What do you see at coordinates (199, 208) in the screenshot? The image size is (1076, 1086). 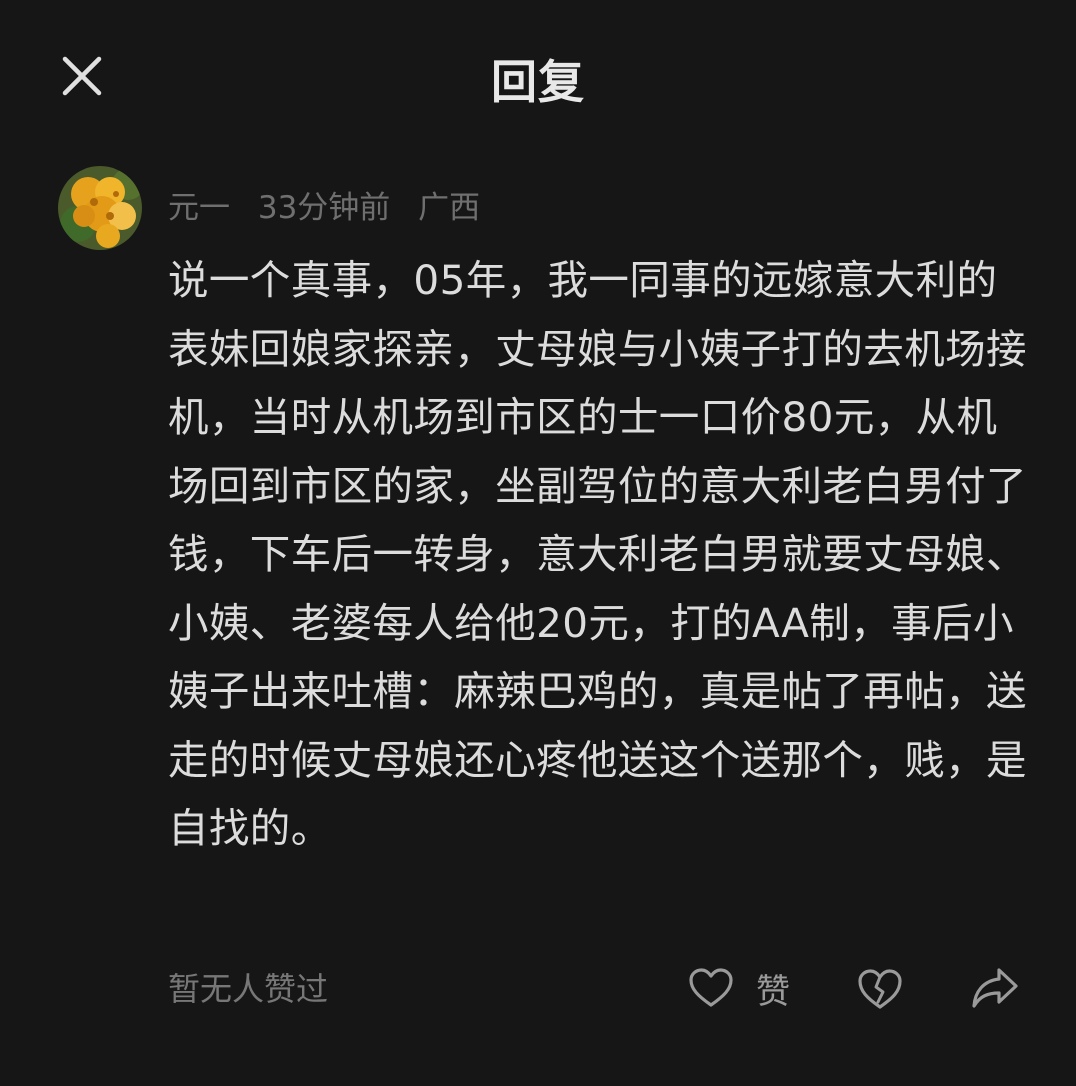 I see `author-name: 元一` at bounding box center [199, 208].